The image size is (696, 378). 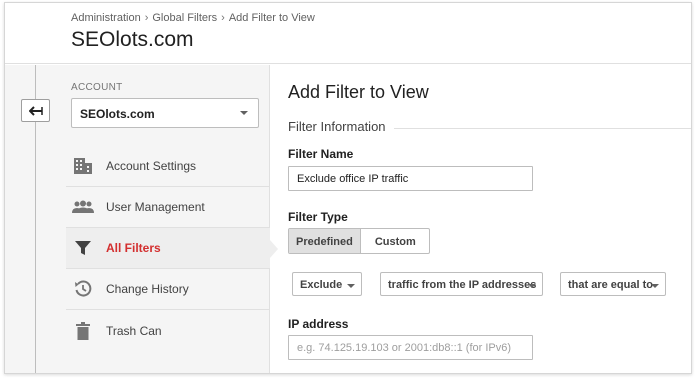 I want to click on back-button, so click(x=35, y=110).